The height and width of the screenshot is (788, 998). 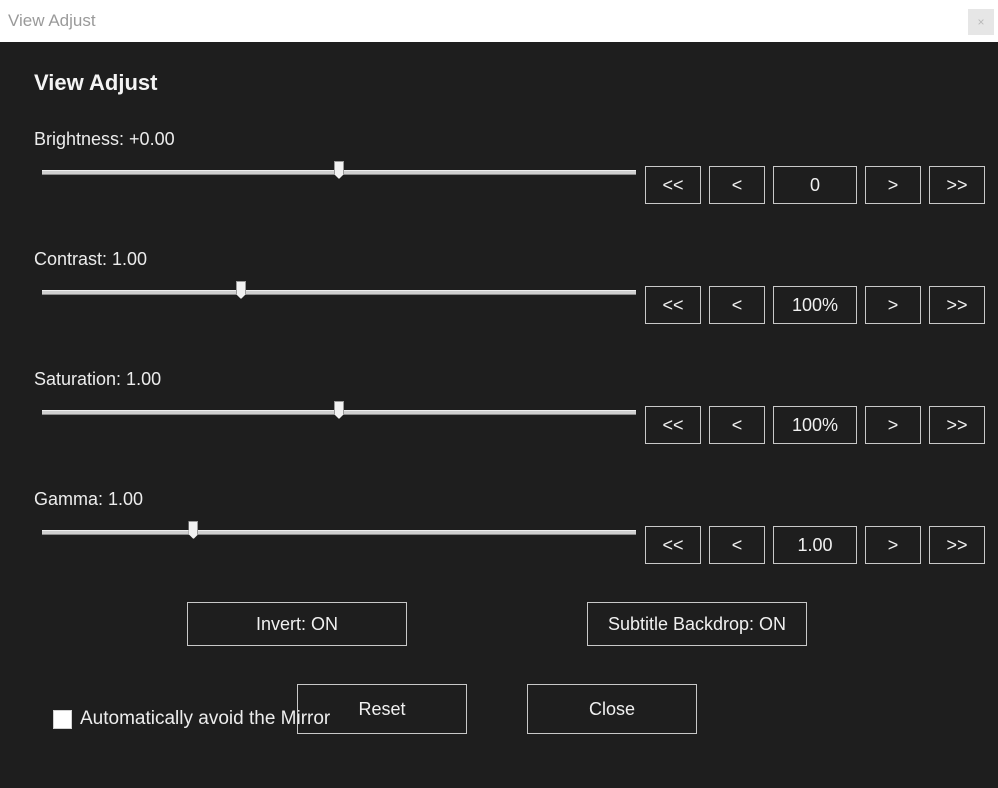 What do you see at coordinates (98, 379) in the screenshot?
I see `saturation-label: Saturation: 1.00` at bounding box center [98, 379].